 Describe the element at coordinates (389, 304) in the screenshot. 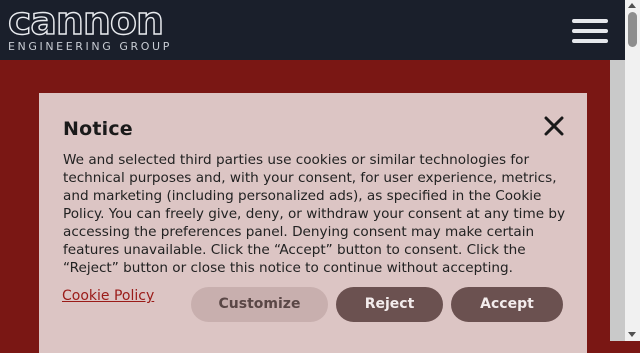

I see `reject-button: Reject` at that location.